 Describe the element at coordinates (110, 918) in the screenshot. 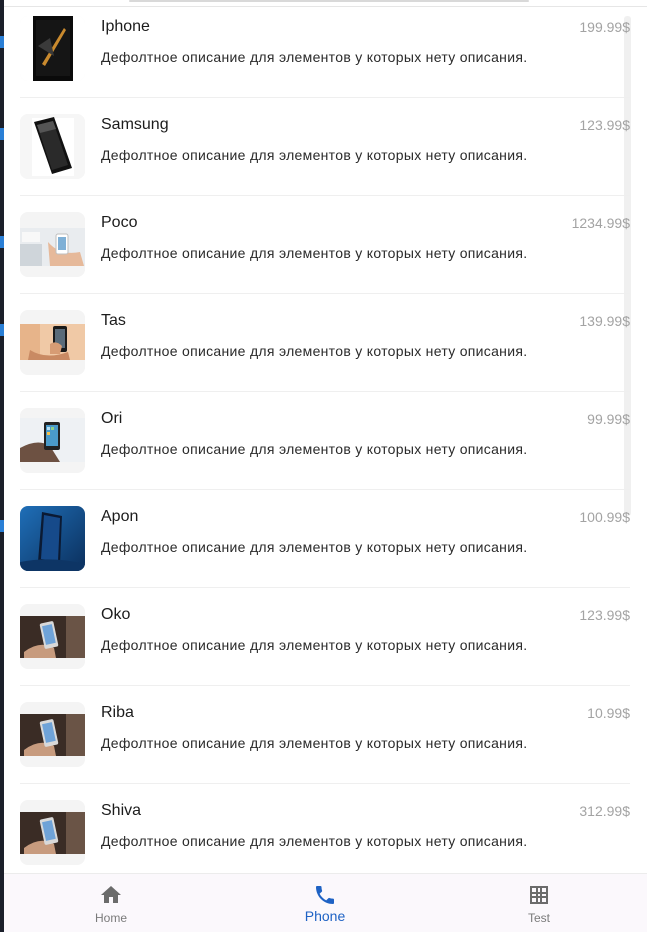

I see `nav-home-label: Home` at that location.